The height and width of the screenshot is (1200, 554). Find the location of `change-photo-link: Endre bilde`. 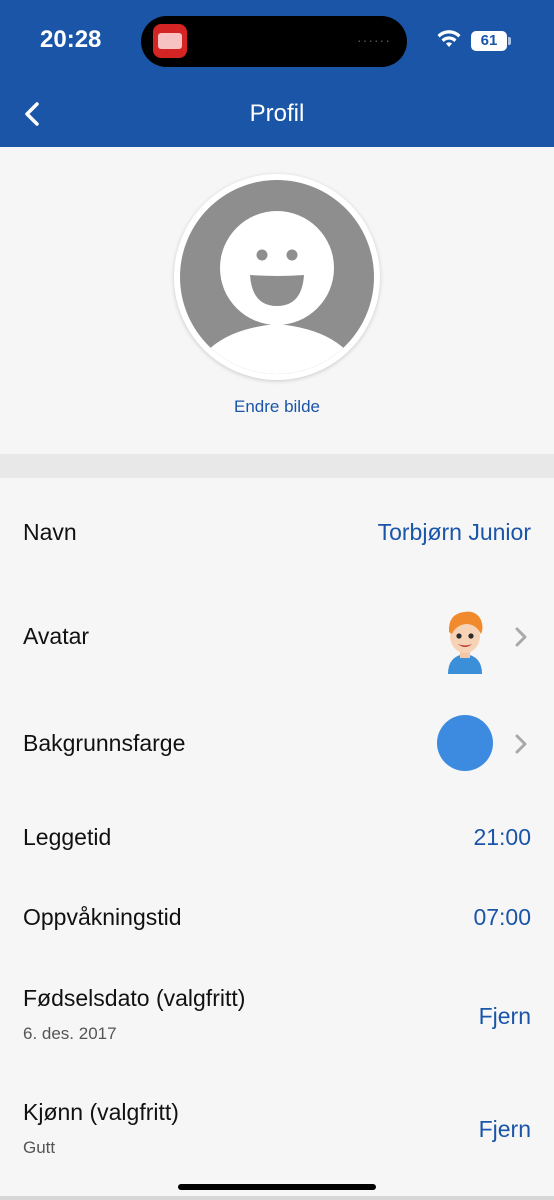

change-photo-link: Endre bilde is located at coordinates (277, 407).